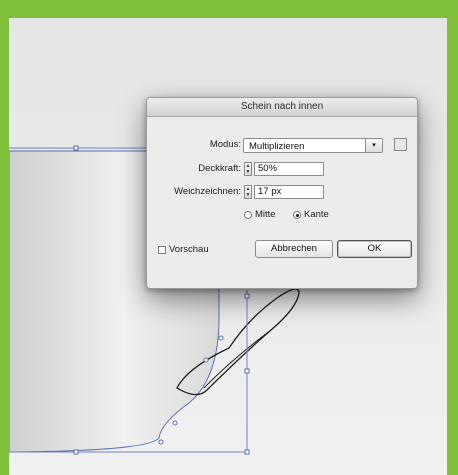 This screenshot has height=475, width=458. What do you see at coordinates (225, 144) in the screenshot?
I see `mode-label: Modus:` at bounding box center [225, 144].